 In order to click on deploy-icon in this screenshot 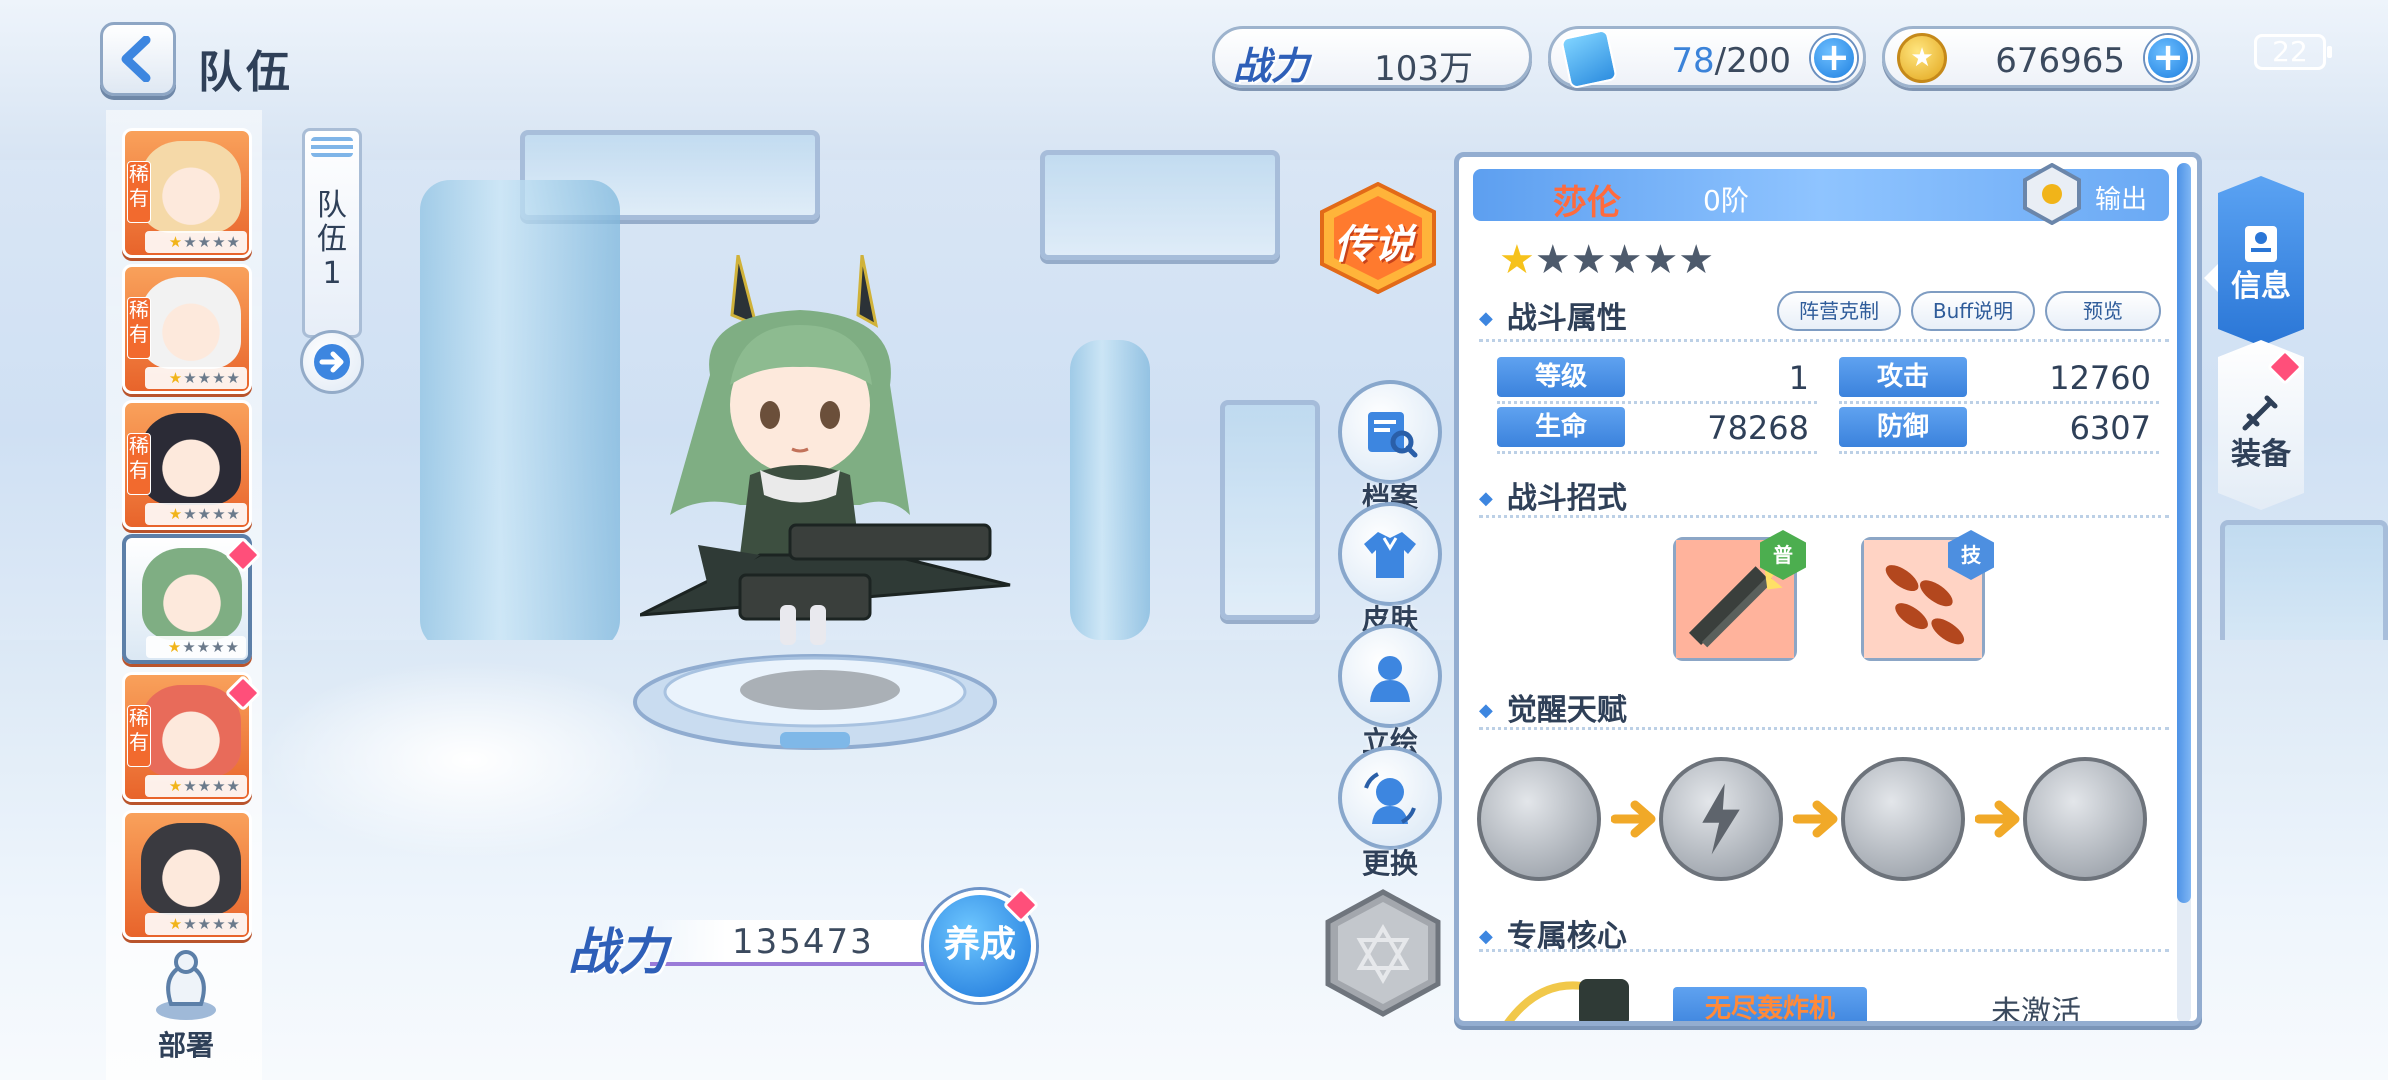, I will do `click(186, 984)`.